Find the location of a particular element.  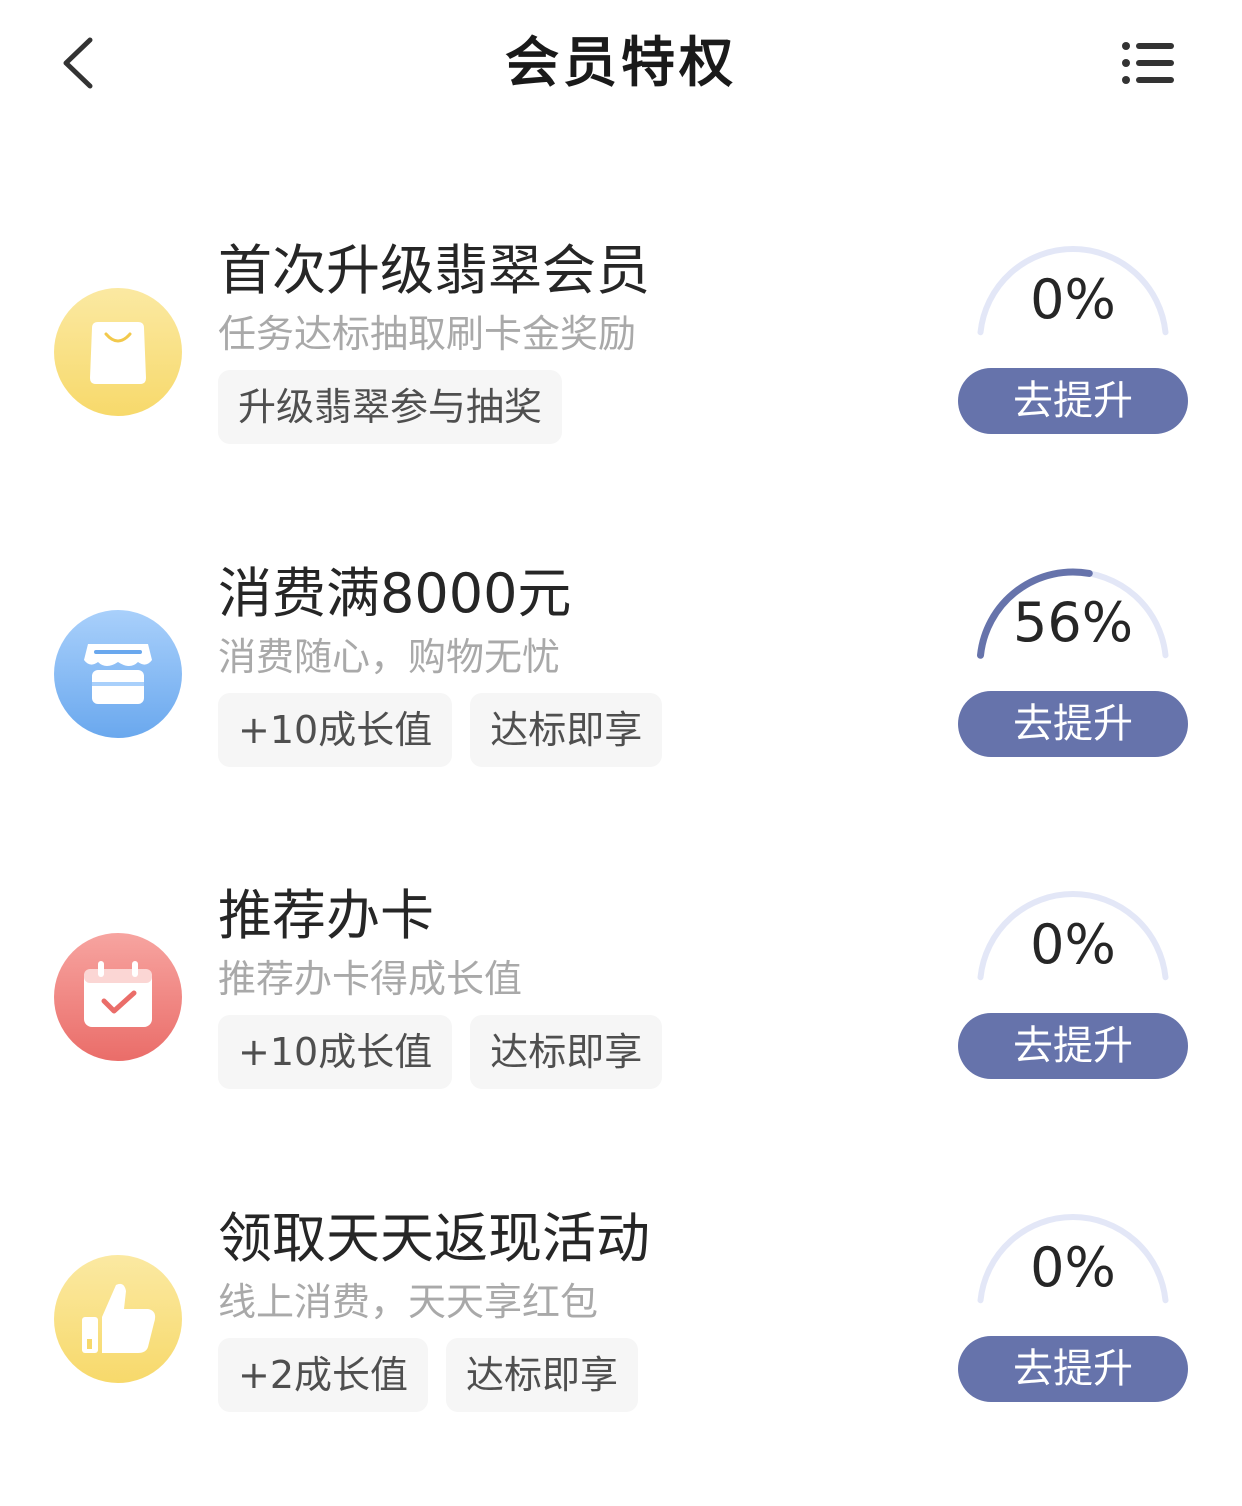

progress-gauge: 56% is located at coordinates (1073, 610).